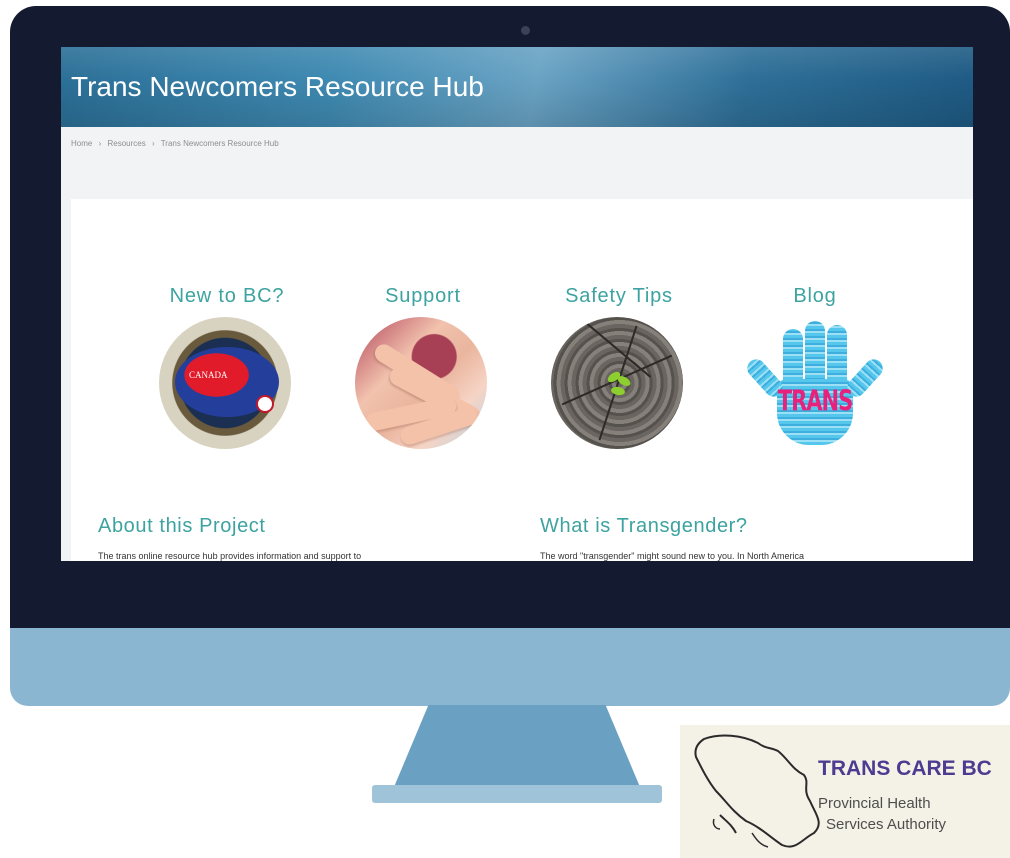 This screenshot has width=1010, height=858. What do you see at coordinates (225, 383) in the screenshot?
I see `canada-map-icon: CANADA` at bounding box center [225, 383].